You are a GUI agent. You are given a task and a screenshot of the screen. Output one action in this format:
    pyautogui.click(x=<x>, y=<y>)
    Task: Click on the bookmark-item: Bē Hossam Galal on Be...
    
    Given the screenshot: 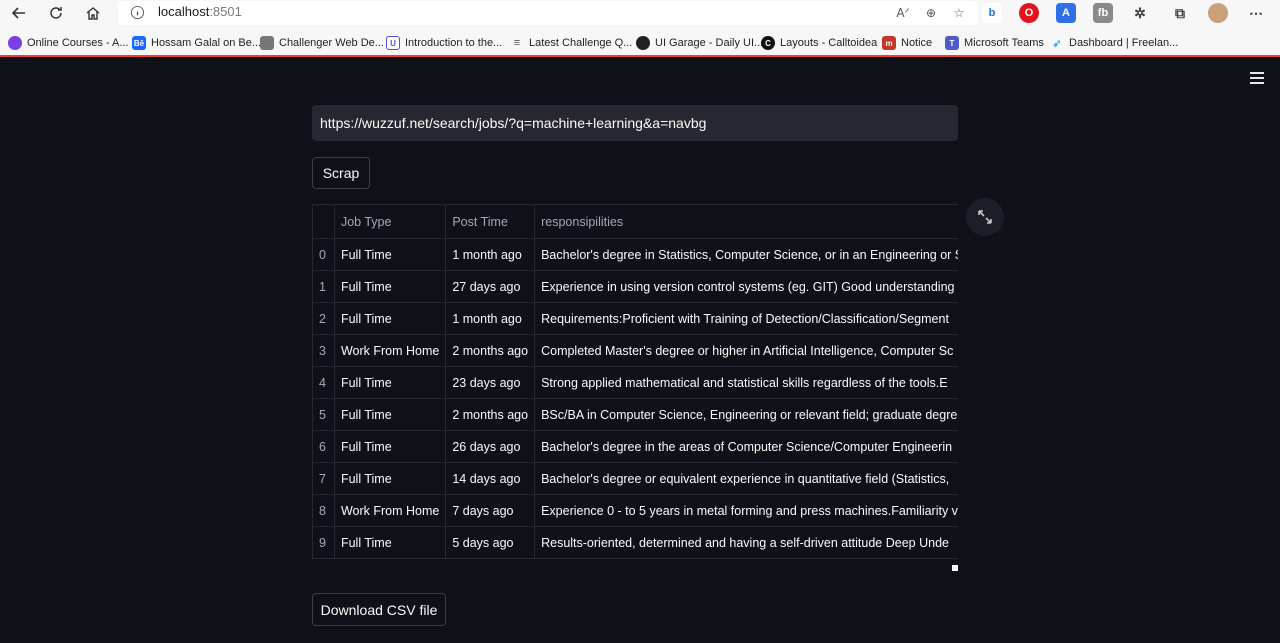 What is the action you would take?
    pyautogui.click(x=196, y=43)
    